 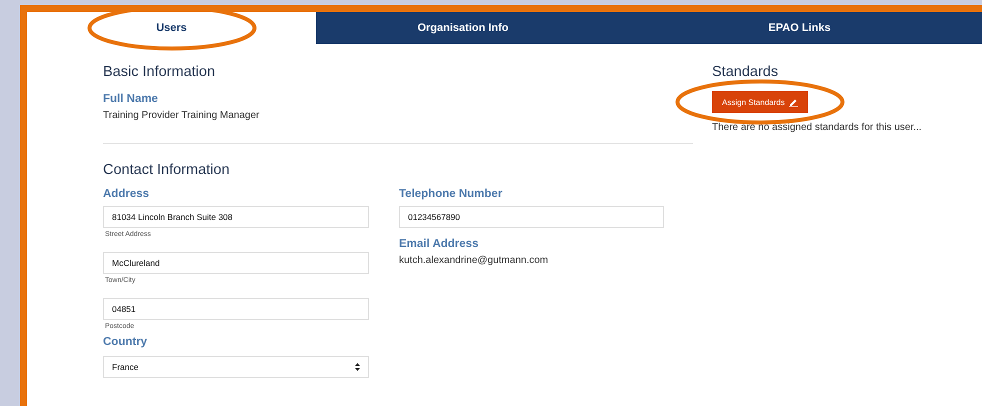 What do you see at coordinates (451, 194) in the screenshot?
I see `field-label: Telephone Number` at bounding box center [451, 194].